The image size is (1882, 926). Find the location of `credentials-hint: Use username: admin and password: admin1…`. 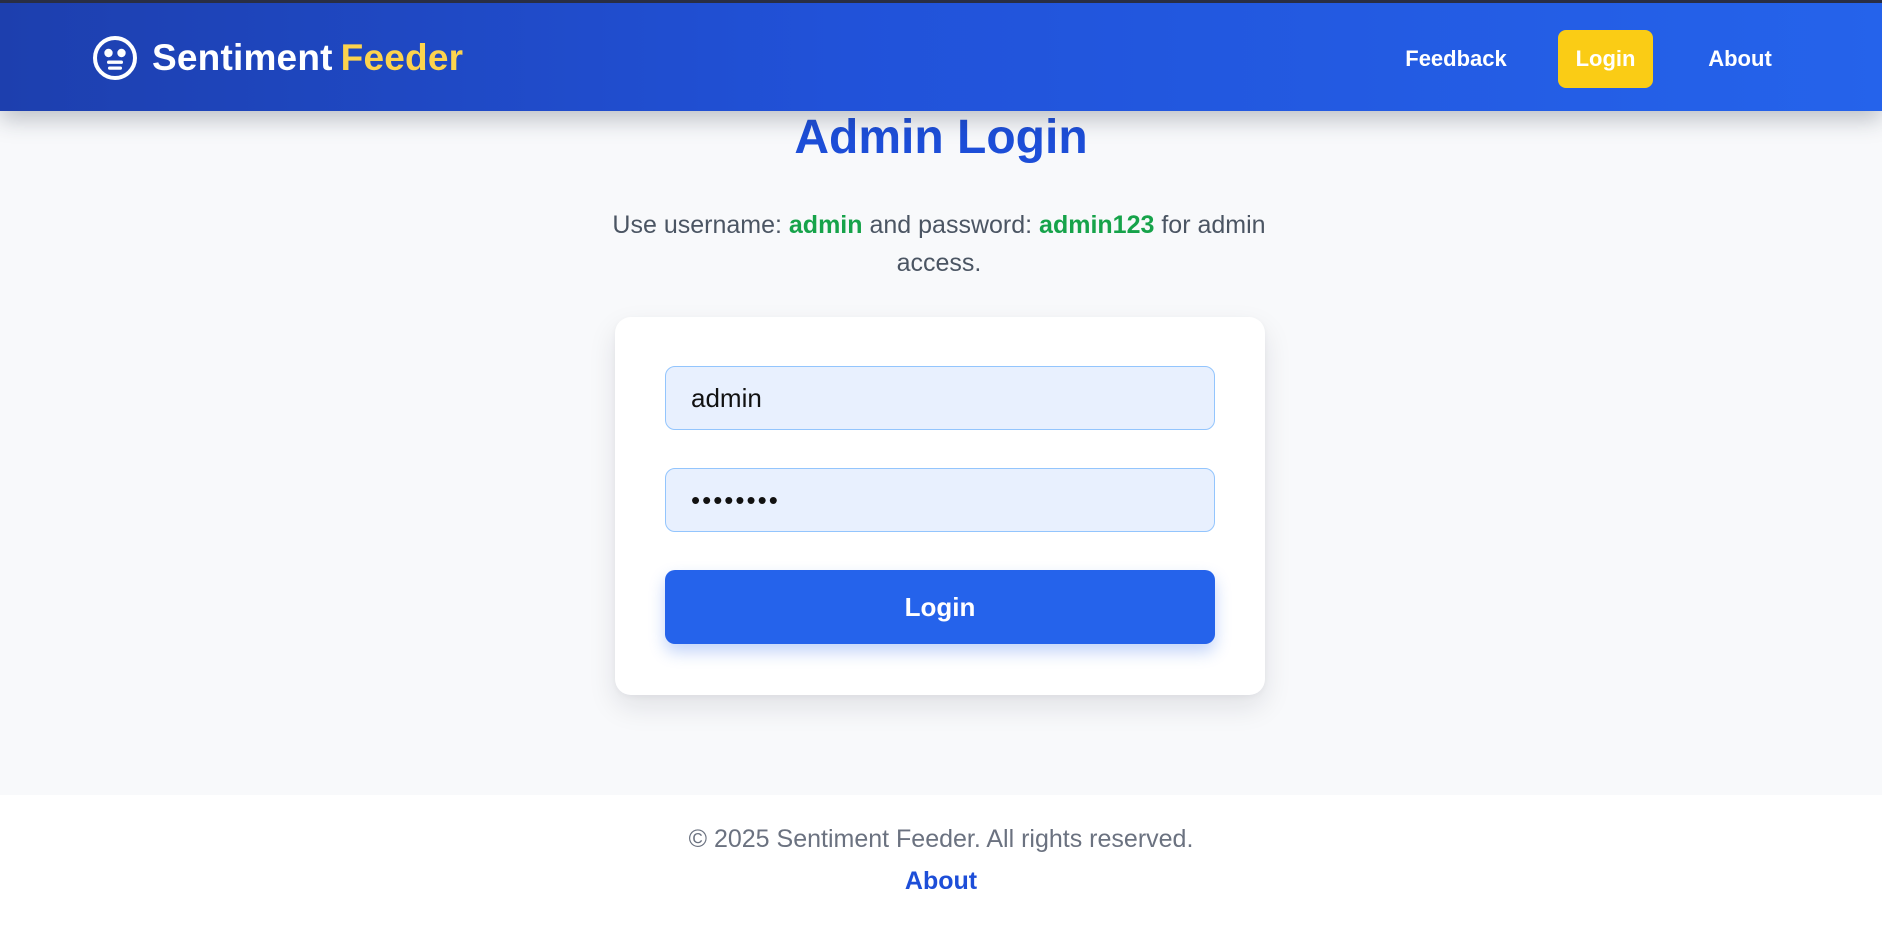

credentials-hint: Use username: admin and password: admin1… is located at coordinates (939, 244).